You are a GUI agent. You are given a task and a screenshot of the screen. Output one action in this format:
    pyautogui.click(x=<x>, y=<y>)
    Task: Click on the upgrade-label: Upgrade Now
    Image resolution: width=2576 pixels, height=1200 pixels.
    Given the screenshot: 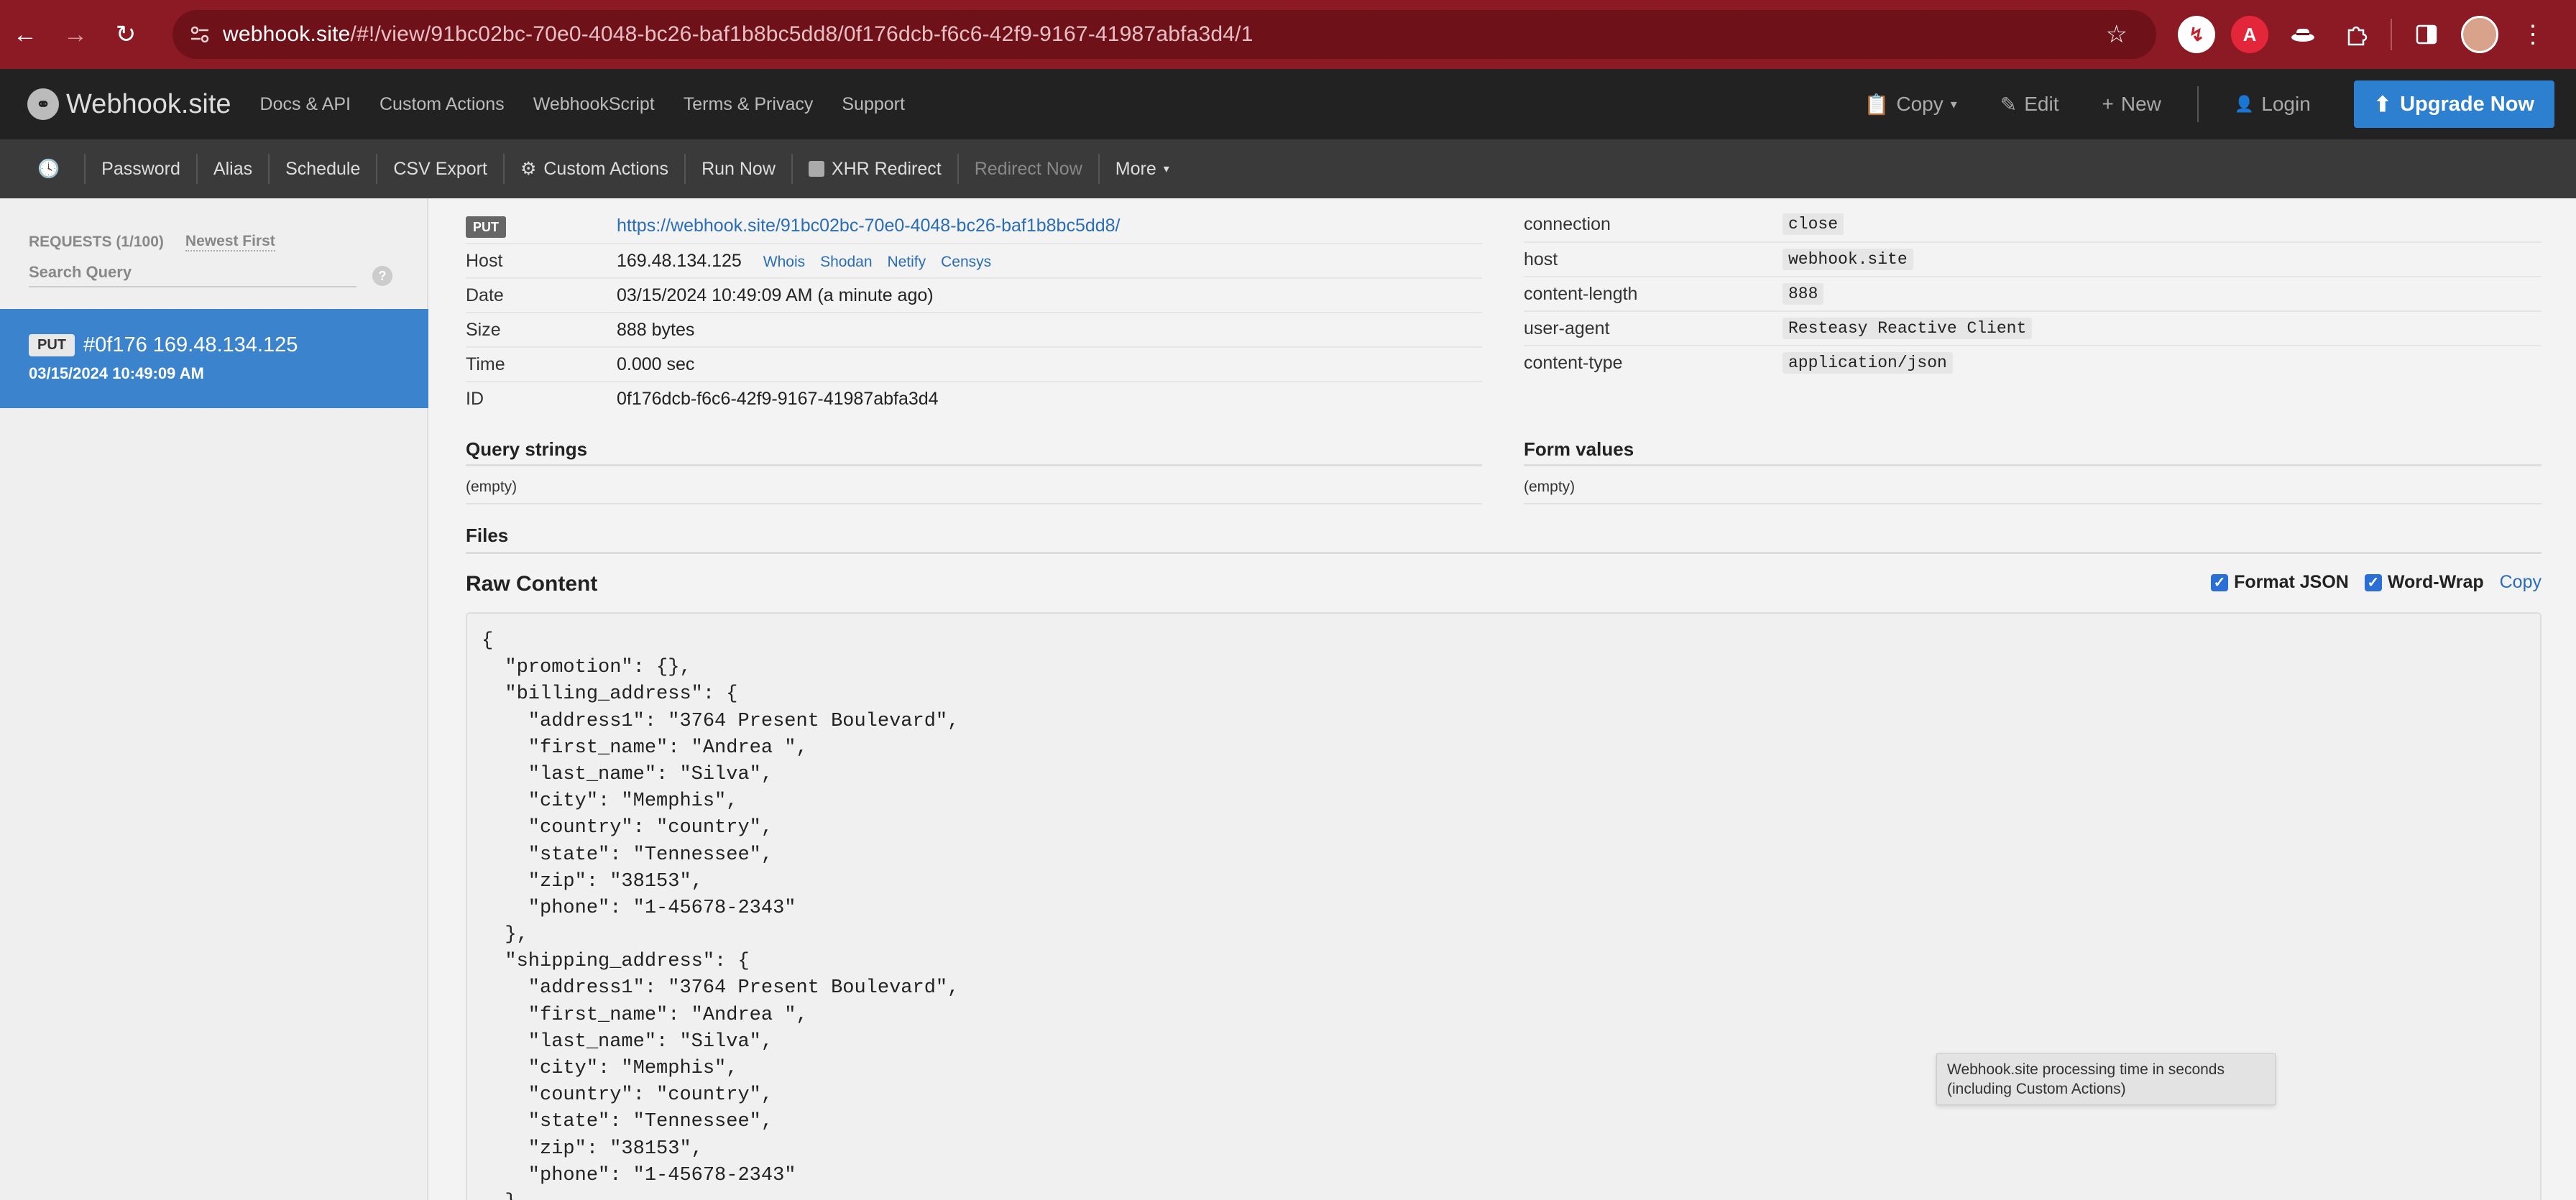 What is the action you would take?
    pyautogui.click(x=2467, y=104)
    